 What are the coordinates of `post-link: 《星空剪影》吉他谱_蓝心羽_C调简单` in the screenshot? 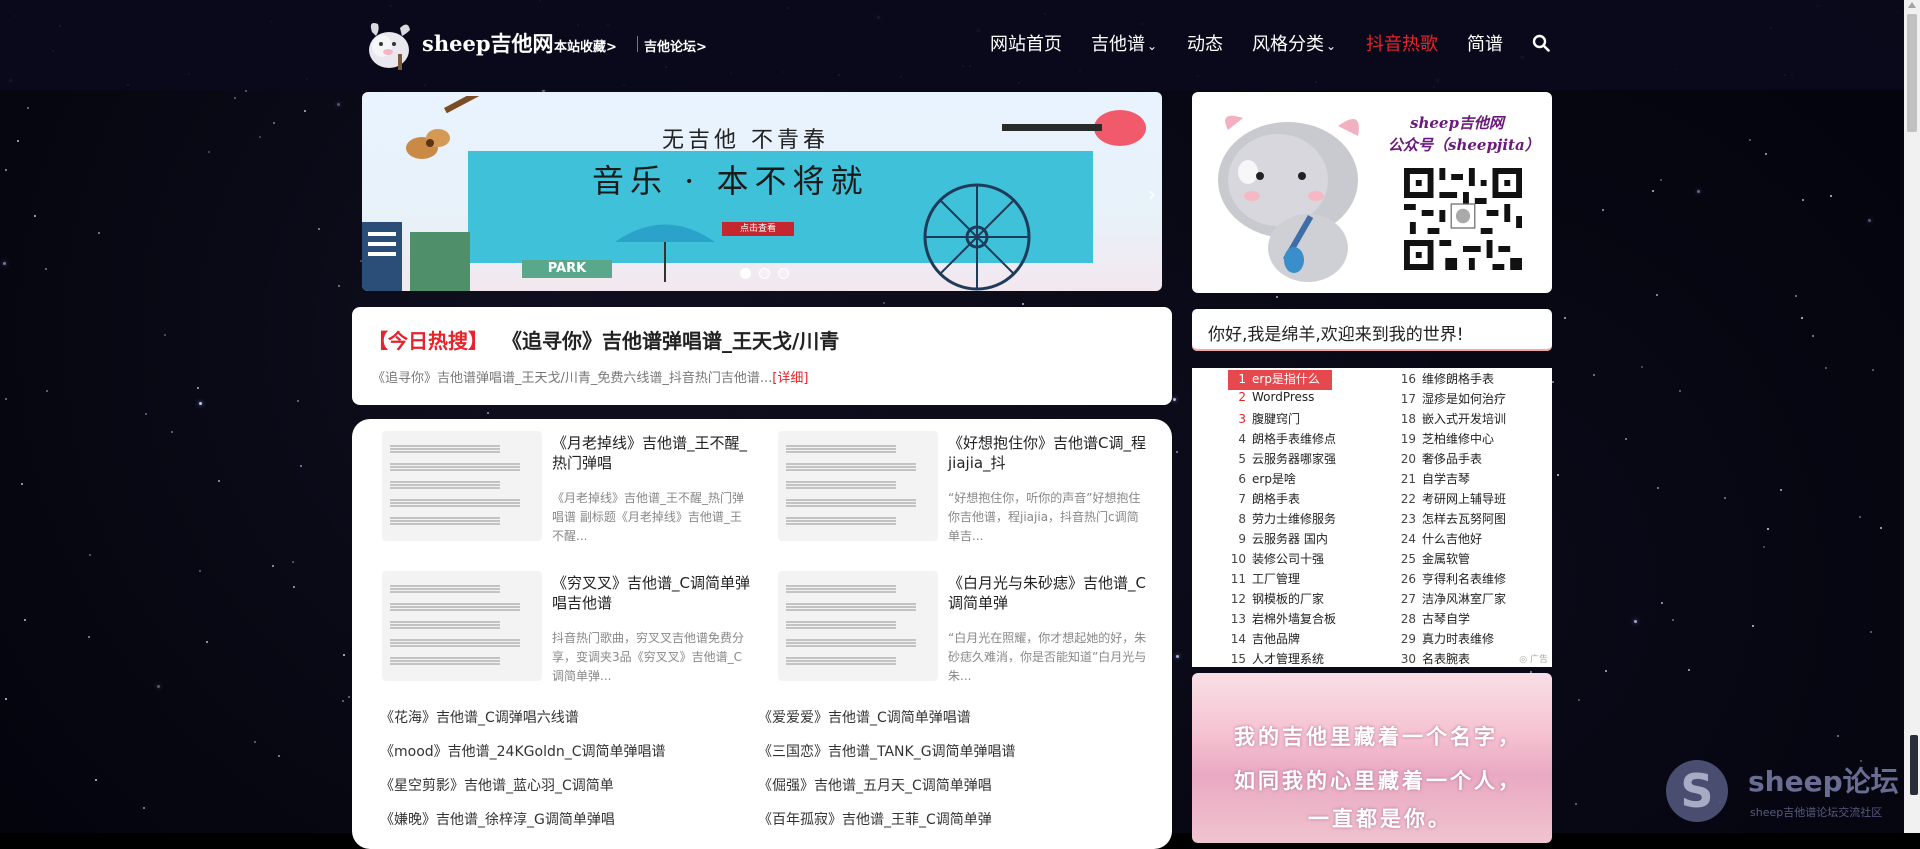 It's located at (497, 785).